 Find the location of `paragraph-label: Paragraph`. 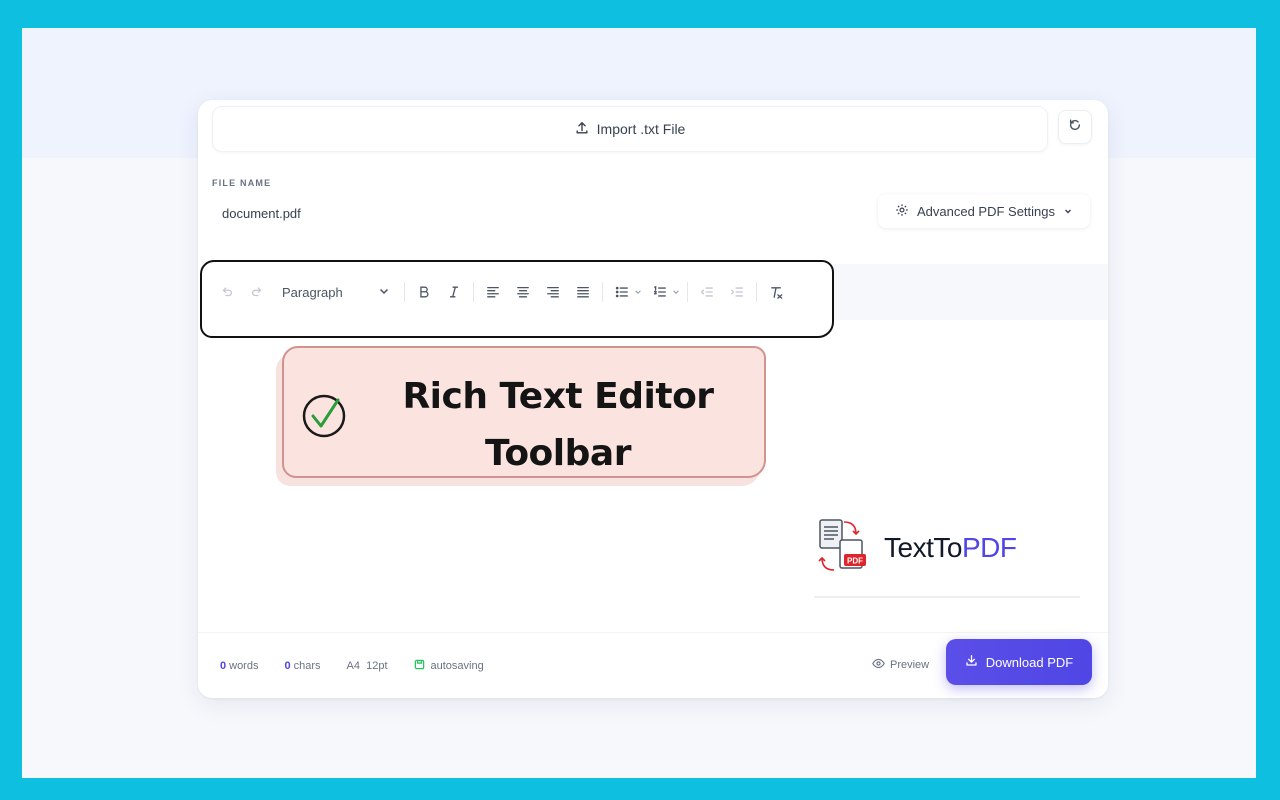

paragraph-label: Paragraph is located at coordinates (312, 292).